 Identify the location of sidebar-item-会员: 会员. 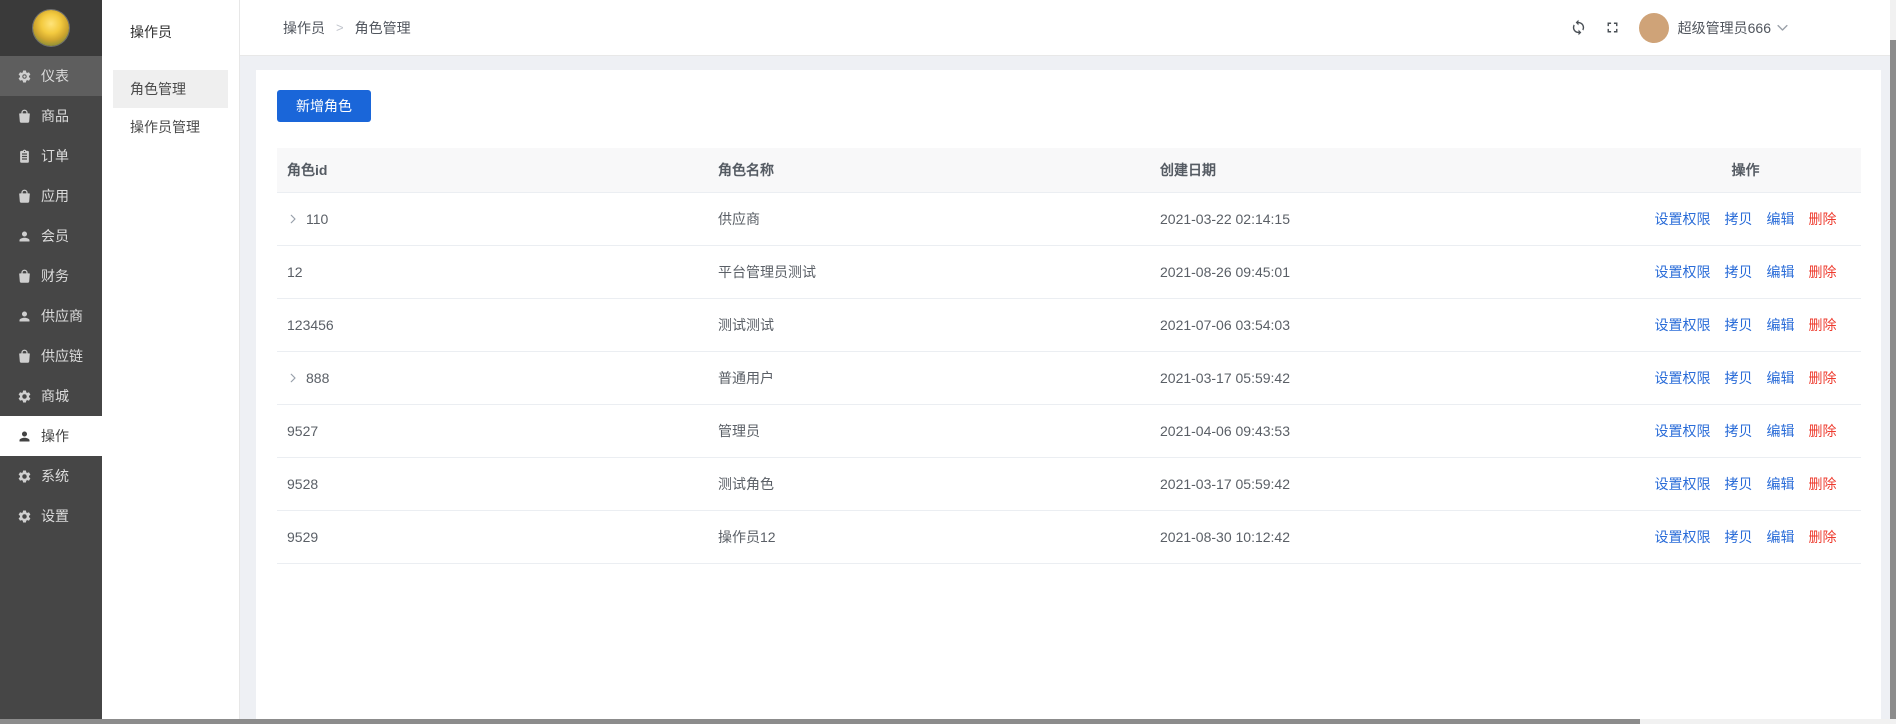
(51, 236).